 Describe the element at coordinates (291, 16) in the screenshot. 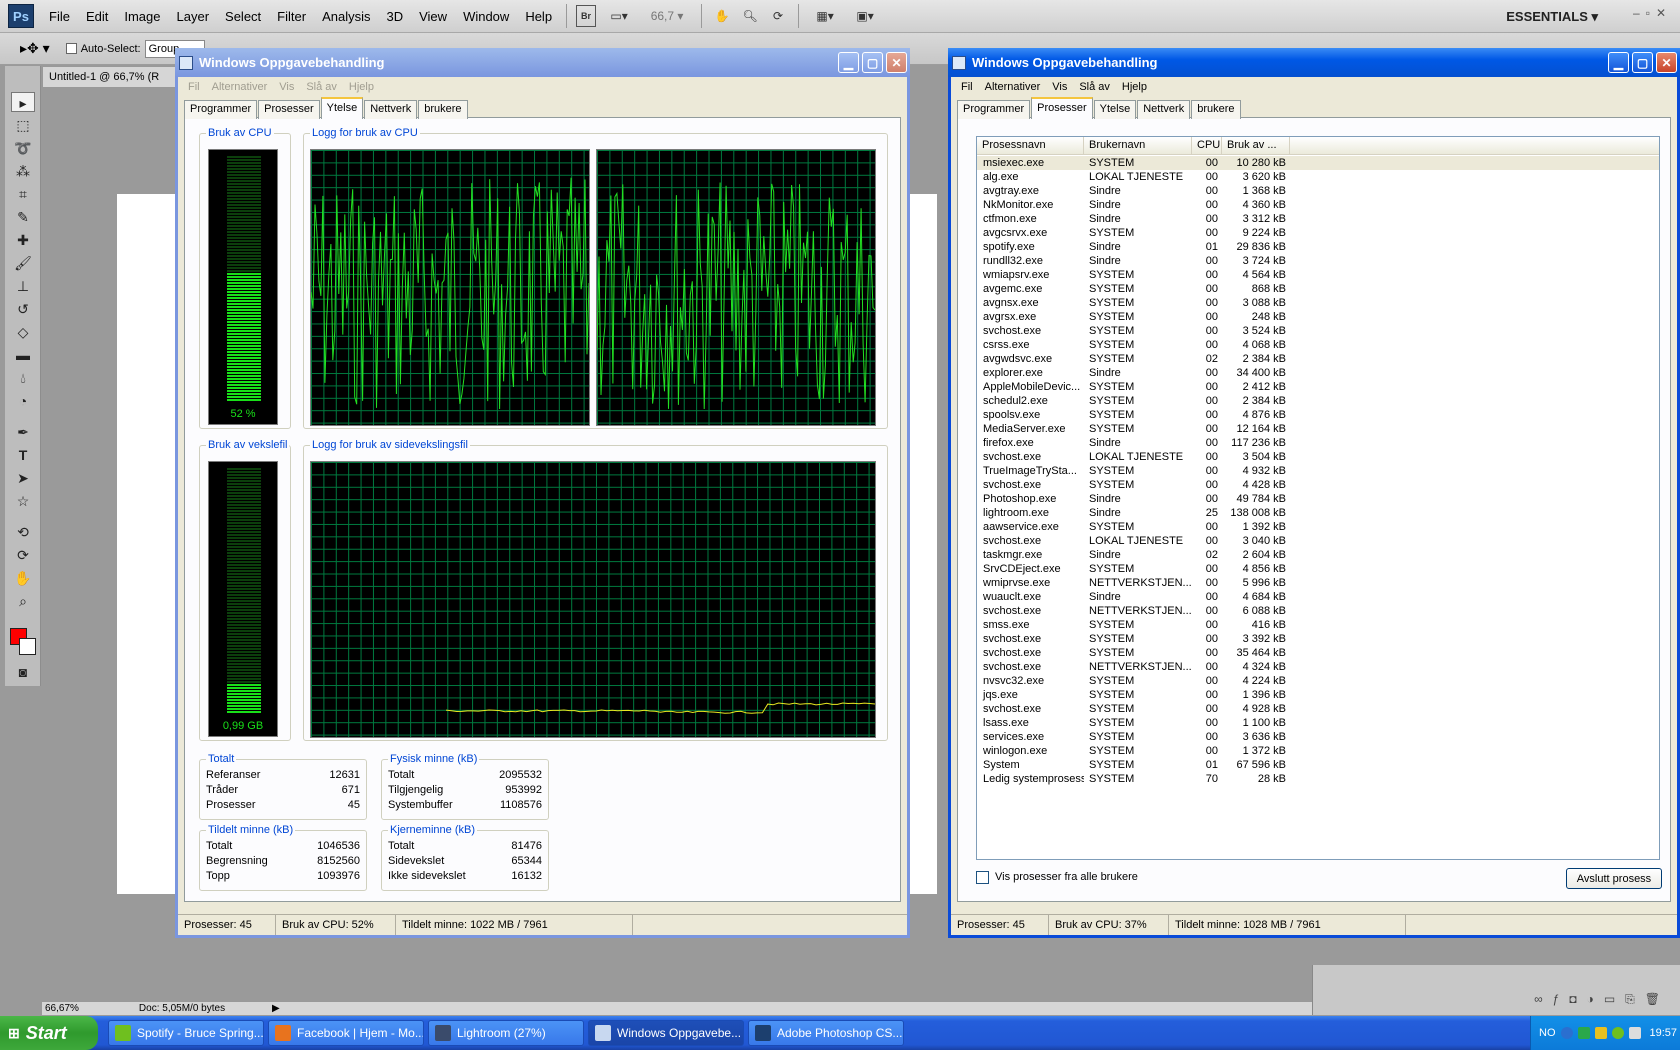

I see `ps-menu-filter: Filter` at that location.